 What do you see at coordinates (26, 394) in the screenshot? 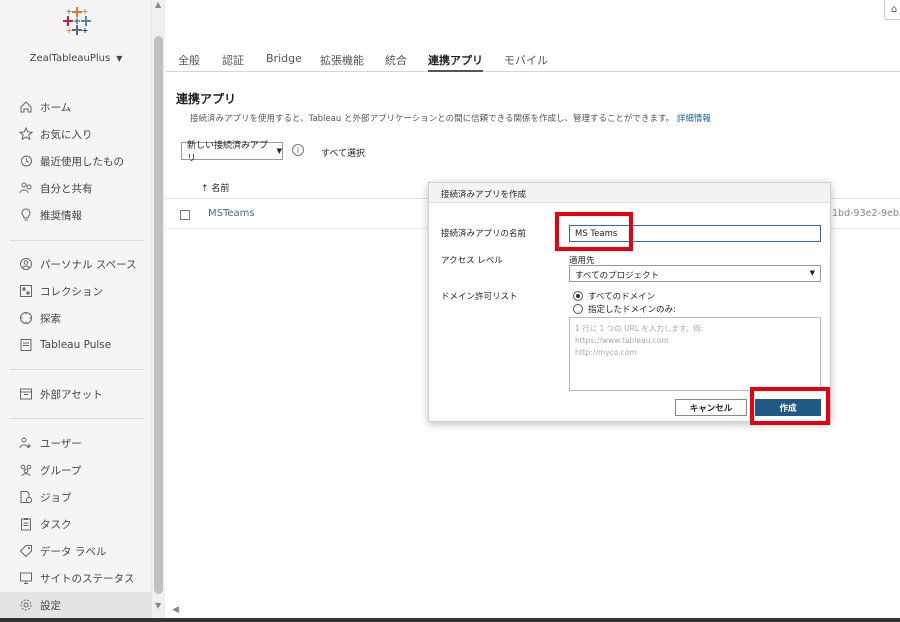
I see `database-icon` at bounding box center [26, 394].